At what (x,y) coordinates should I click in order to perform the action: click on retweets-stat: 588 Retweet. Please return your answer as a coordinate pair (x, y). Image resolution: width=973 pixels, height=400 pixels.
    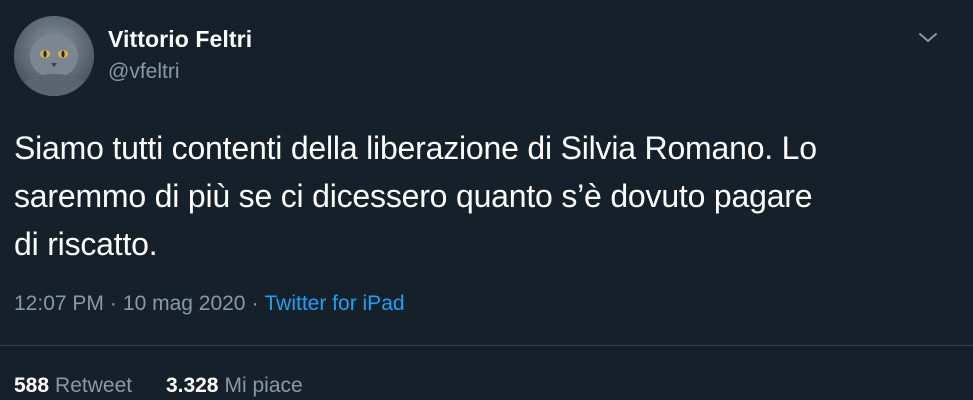
    Looking at the image, I should click on (73, 386).